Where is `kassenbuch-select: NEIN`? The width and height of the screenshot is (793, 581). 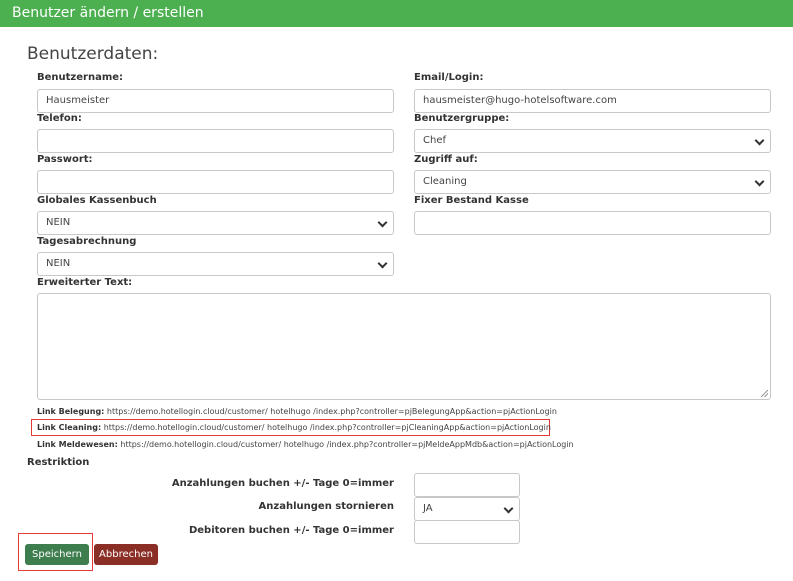
kassenbuch-select: NEIN is located at coordinates (215, 223).